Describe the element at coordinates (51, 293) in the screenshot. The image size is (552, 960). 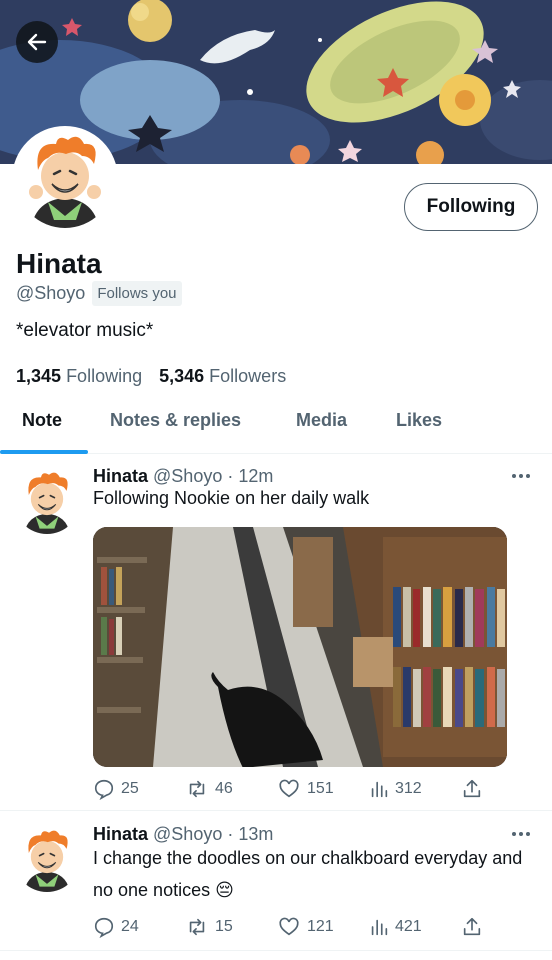
I see `profile-handle: @Shoyo` at that location.